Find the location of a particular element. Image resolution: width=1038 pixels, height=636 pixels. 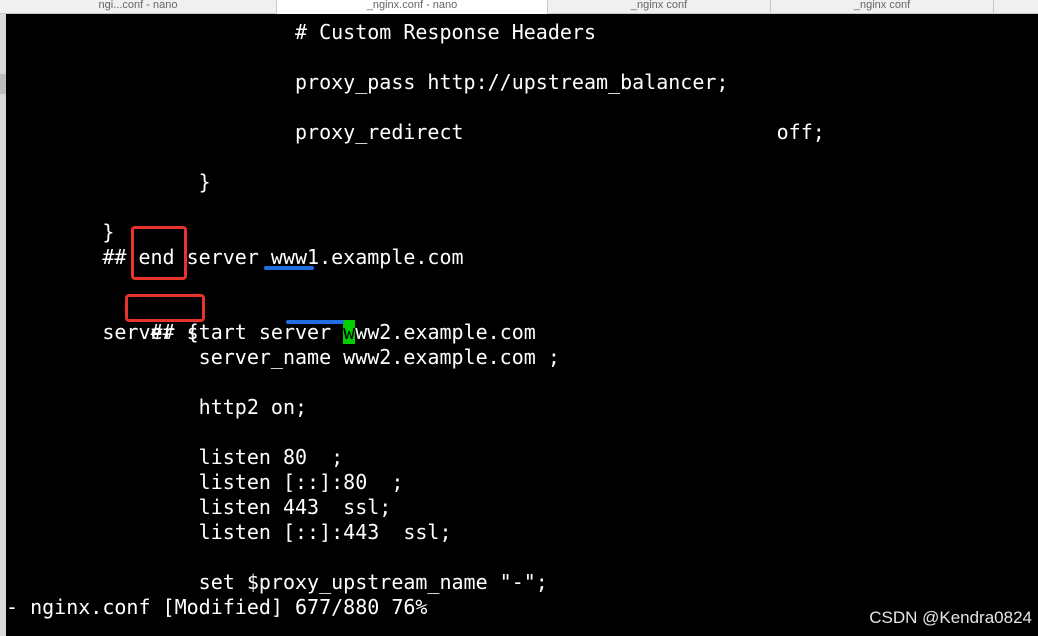

editor-line: listen [::]:443 ssl; is located at coordinates (229, 532).